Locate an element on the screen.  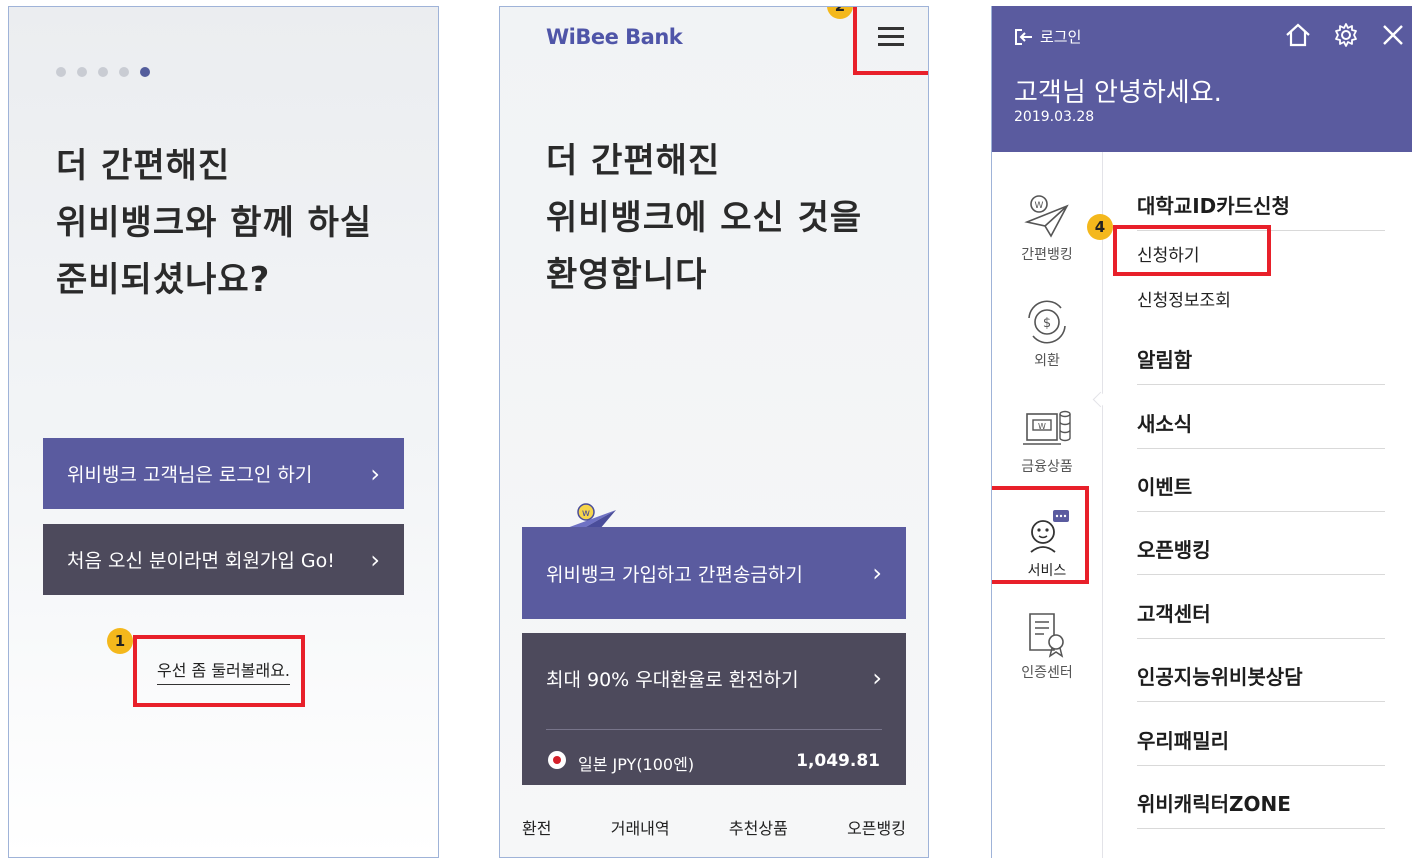
nav-open-banking: 오픈뱅킹 is located at coordinates (876, 827).